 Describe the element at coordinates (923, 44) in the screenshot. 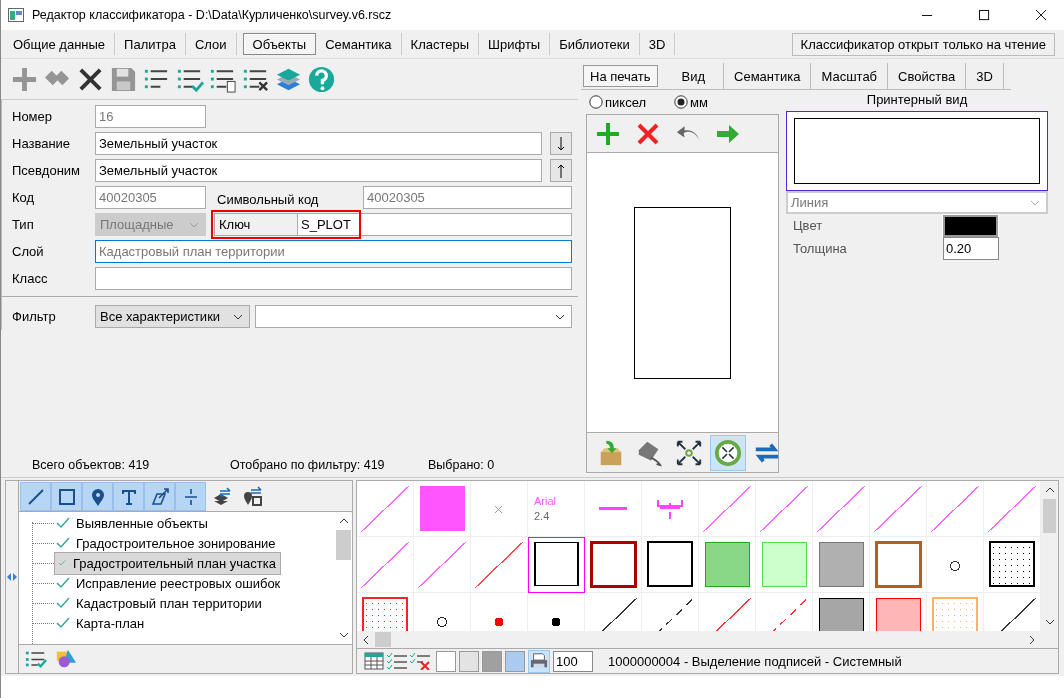

I see `readonly-notice: Классификатор открыт только на чтение` at that location.